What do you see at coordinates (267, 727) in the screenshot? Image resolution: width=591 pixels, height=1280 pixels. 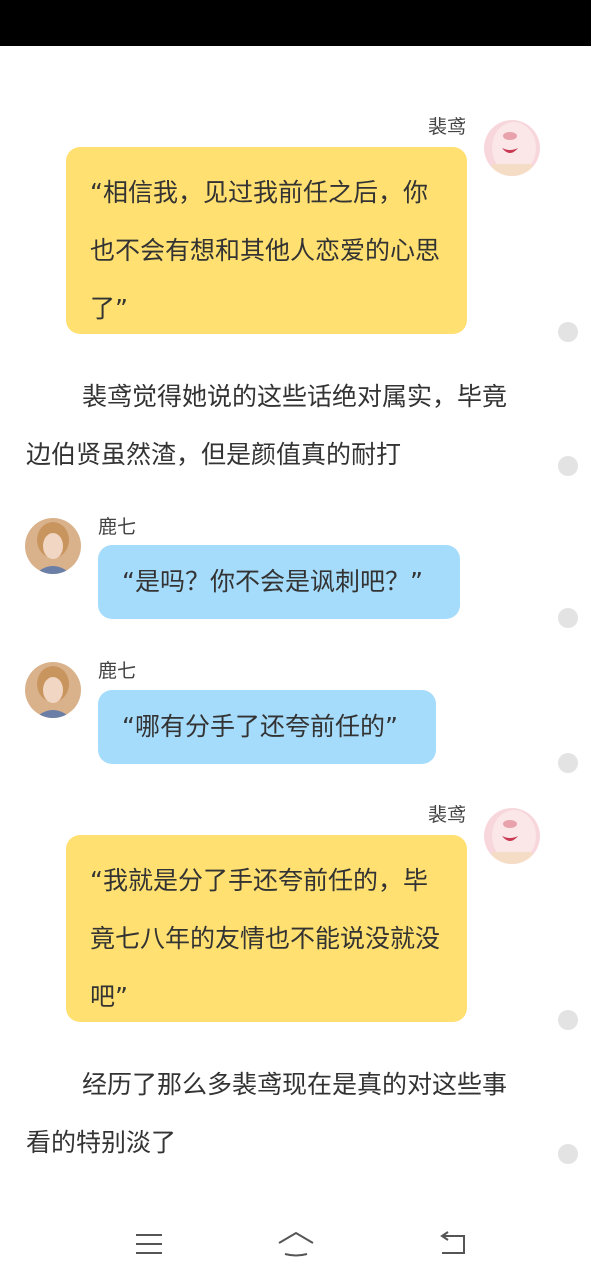 I see `chat-bubble: “哪有分手了还夸前任的”` at bounding box center [267, 727].